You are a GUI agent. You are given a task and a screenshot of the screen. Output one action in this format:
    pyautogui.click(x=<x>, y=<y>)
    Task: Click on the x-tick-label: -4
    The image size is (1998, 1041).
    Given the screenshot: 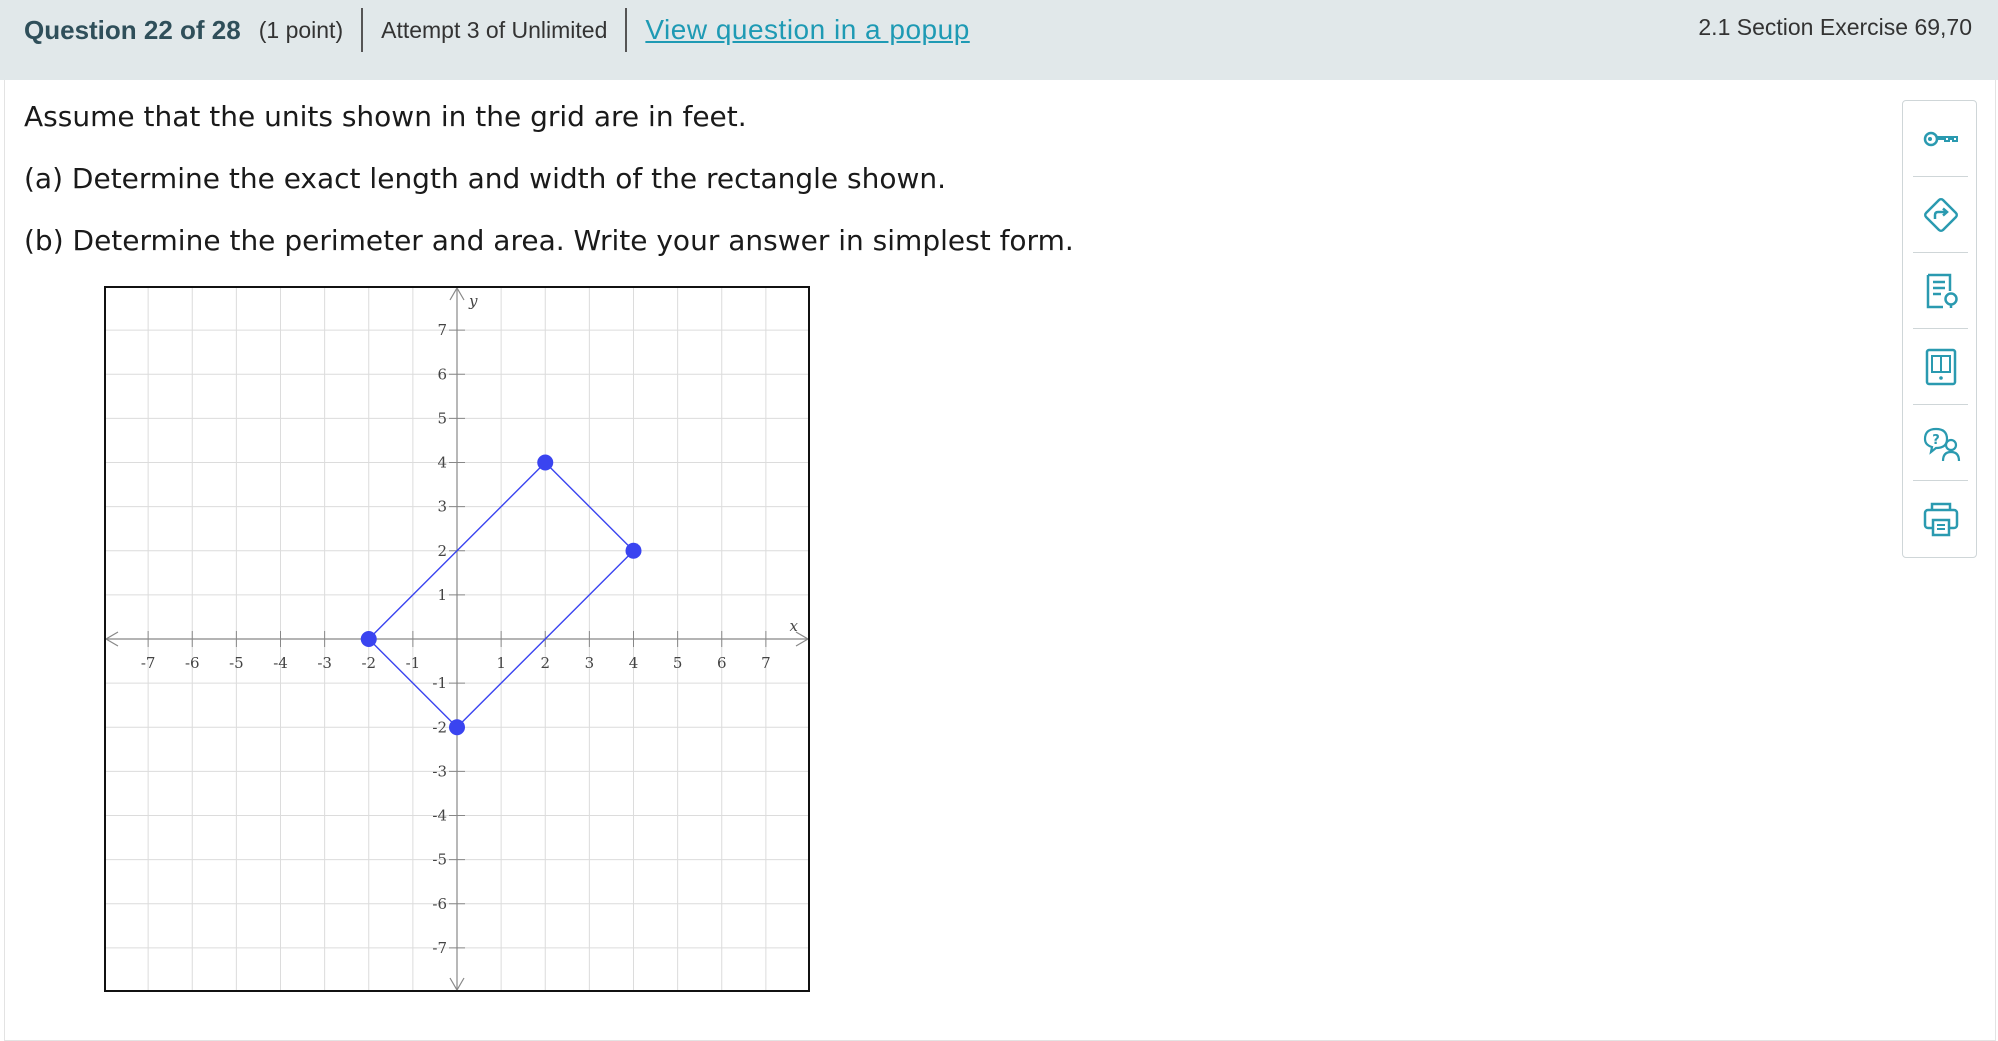 What is the action you would take?
    pyautogui.click(x=280, y=663)
    